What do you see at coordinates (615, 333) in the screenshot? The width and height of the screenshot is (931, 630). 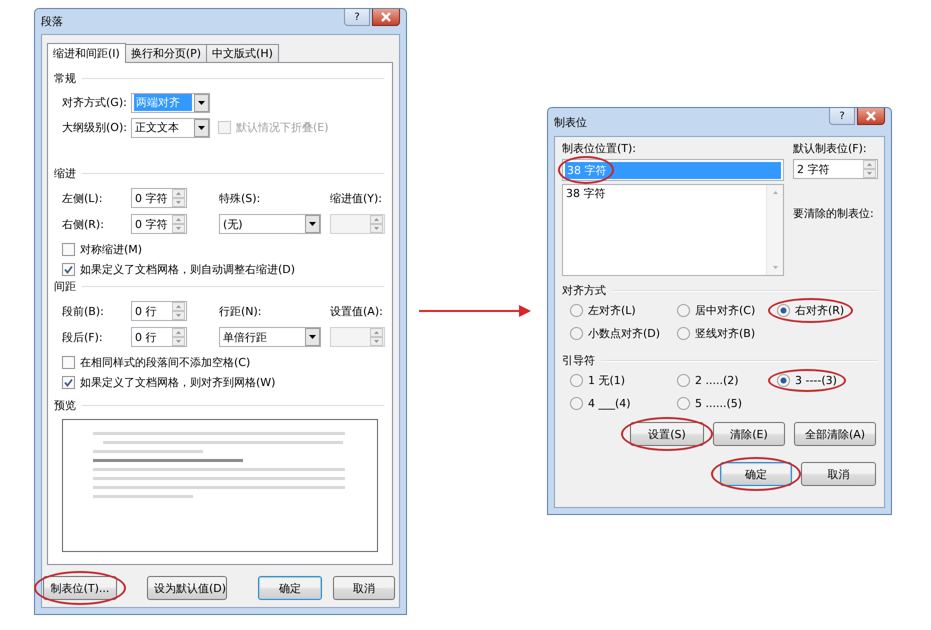 I see `radio-button: 小数点对齐(D)` at bounding box center [615, 333].